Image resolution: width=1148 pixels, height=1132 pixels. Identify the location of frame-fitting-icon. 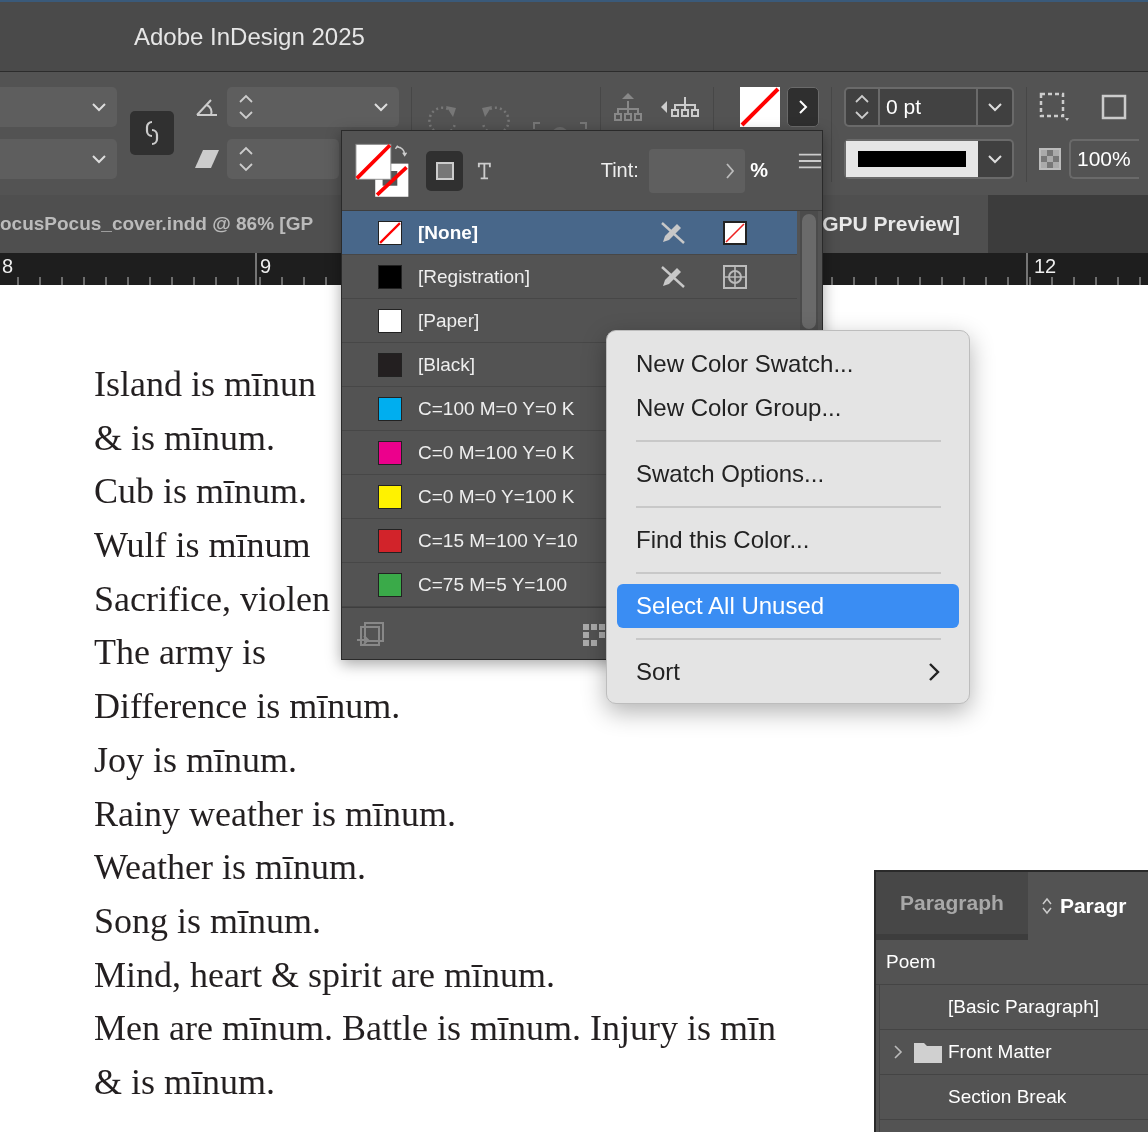
(1055, 107).